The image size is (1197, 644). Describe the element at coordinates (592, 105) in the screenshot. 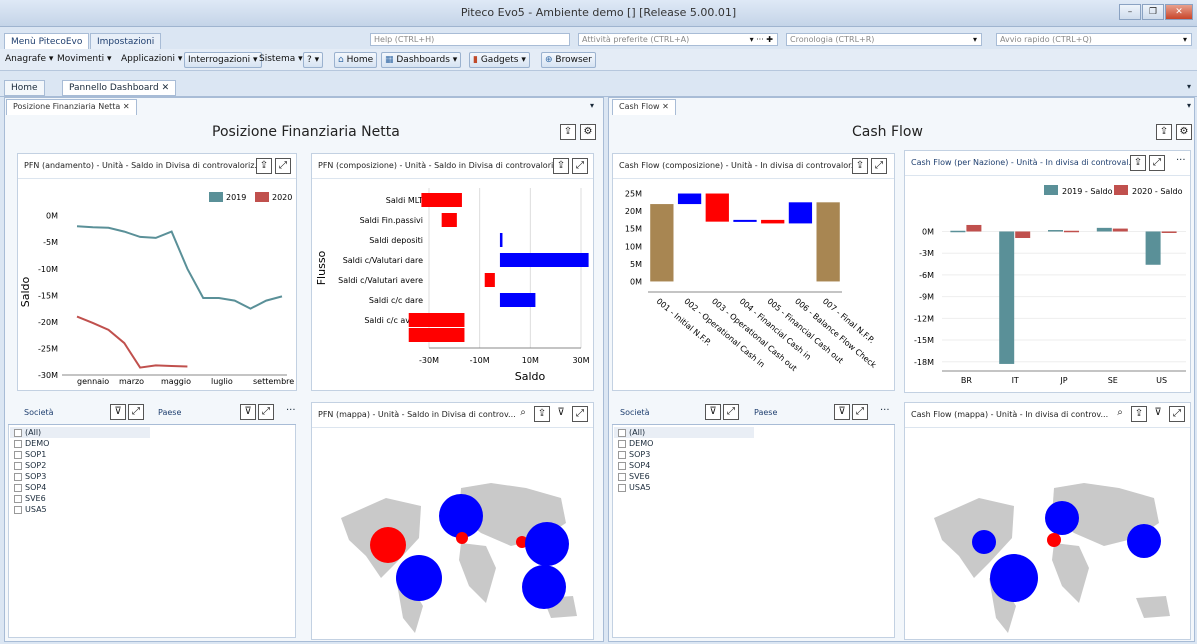

I see `left-panel-dropdown-icon: ▾` at that location.